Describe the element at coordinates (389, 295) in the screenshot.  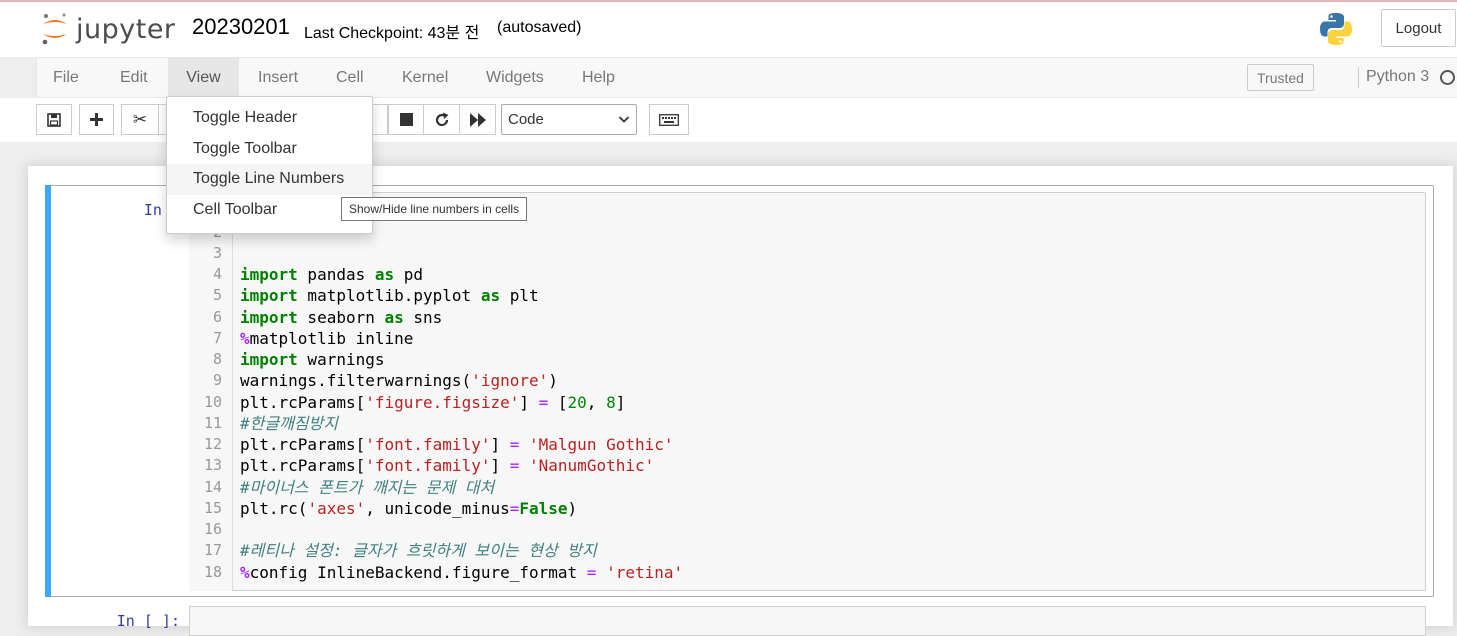
I see `code-line: import matplotlib.pyplot as plt` at that location.